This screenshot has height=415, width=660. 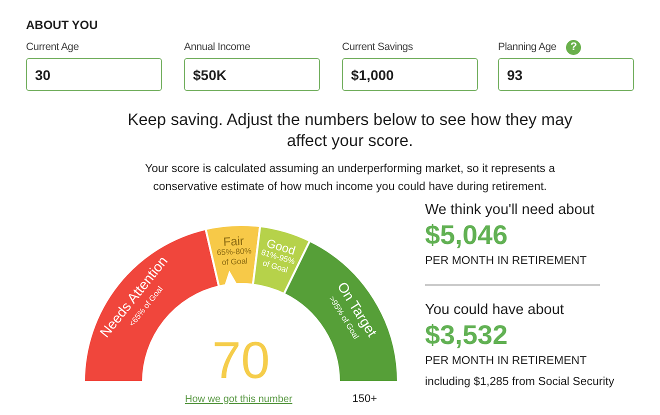 What do you see at coordinates (566, 74) in the screenshot?
I see `input-field: 93` at bounding box center [566, 74].